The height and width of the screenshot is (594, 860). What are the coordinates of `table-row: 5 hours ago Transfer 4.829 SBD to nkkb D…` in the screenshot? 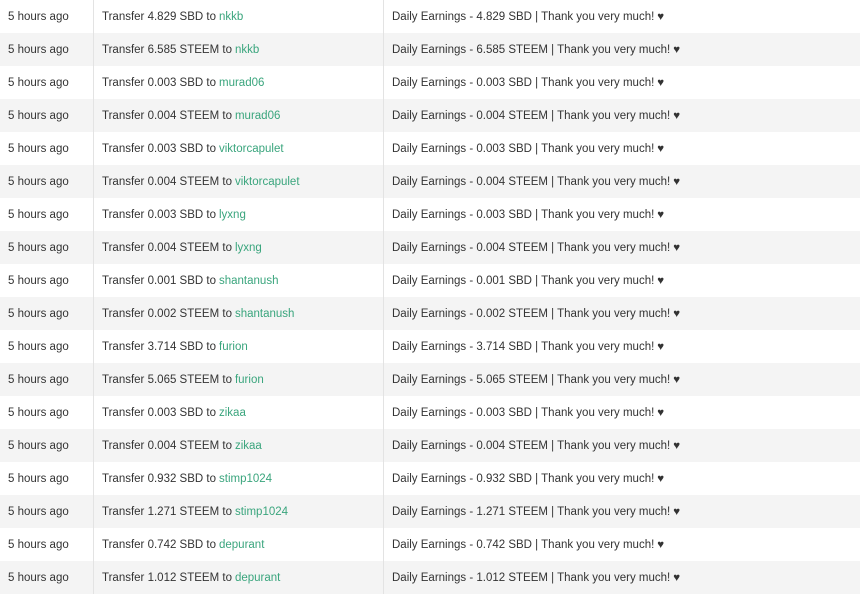 It's located at (430, 16).